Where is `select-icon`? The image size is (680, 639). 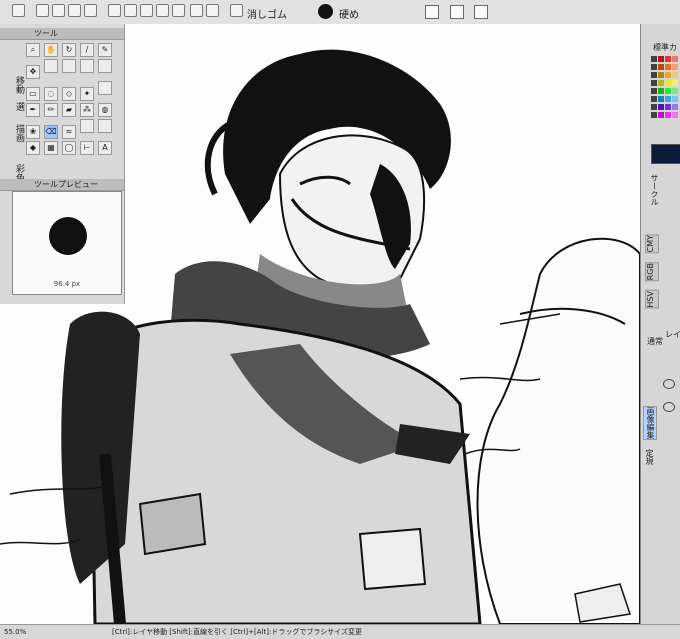 select-icon is located at coordinates (212, 10).